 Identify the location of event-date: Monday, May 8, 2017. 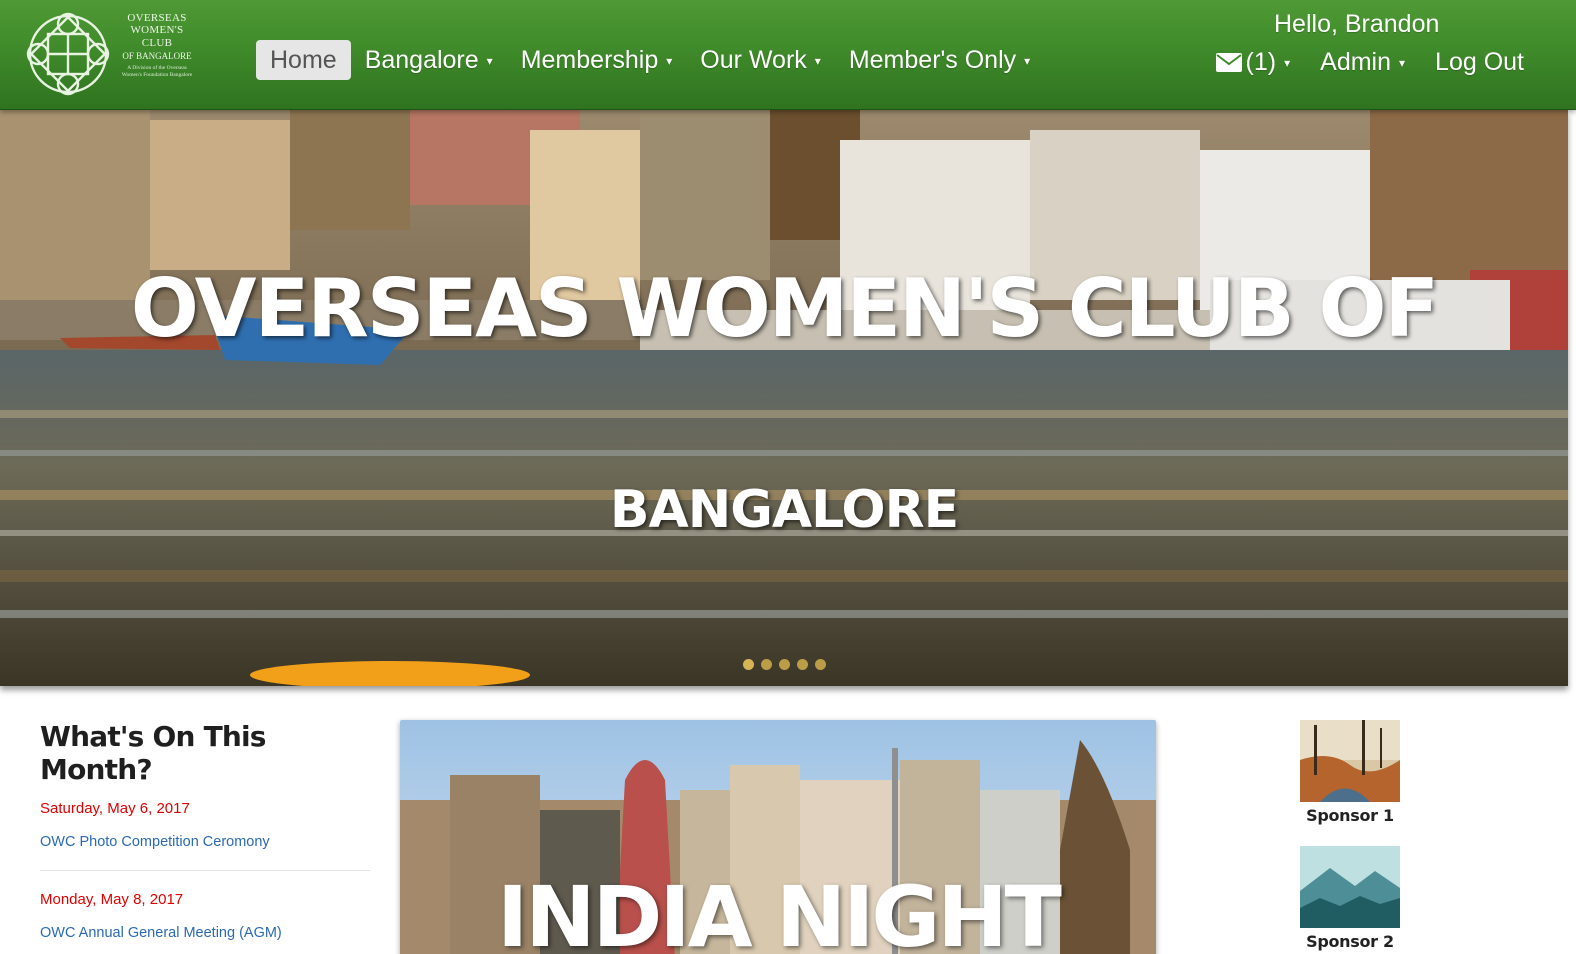
(112, 899).